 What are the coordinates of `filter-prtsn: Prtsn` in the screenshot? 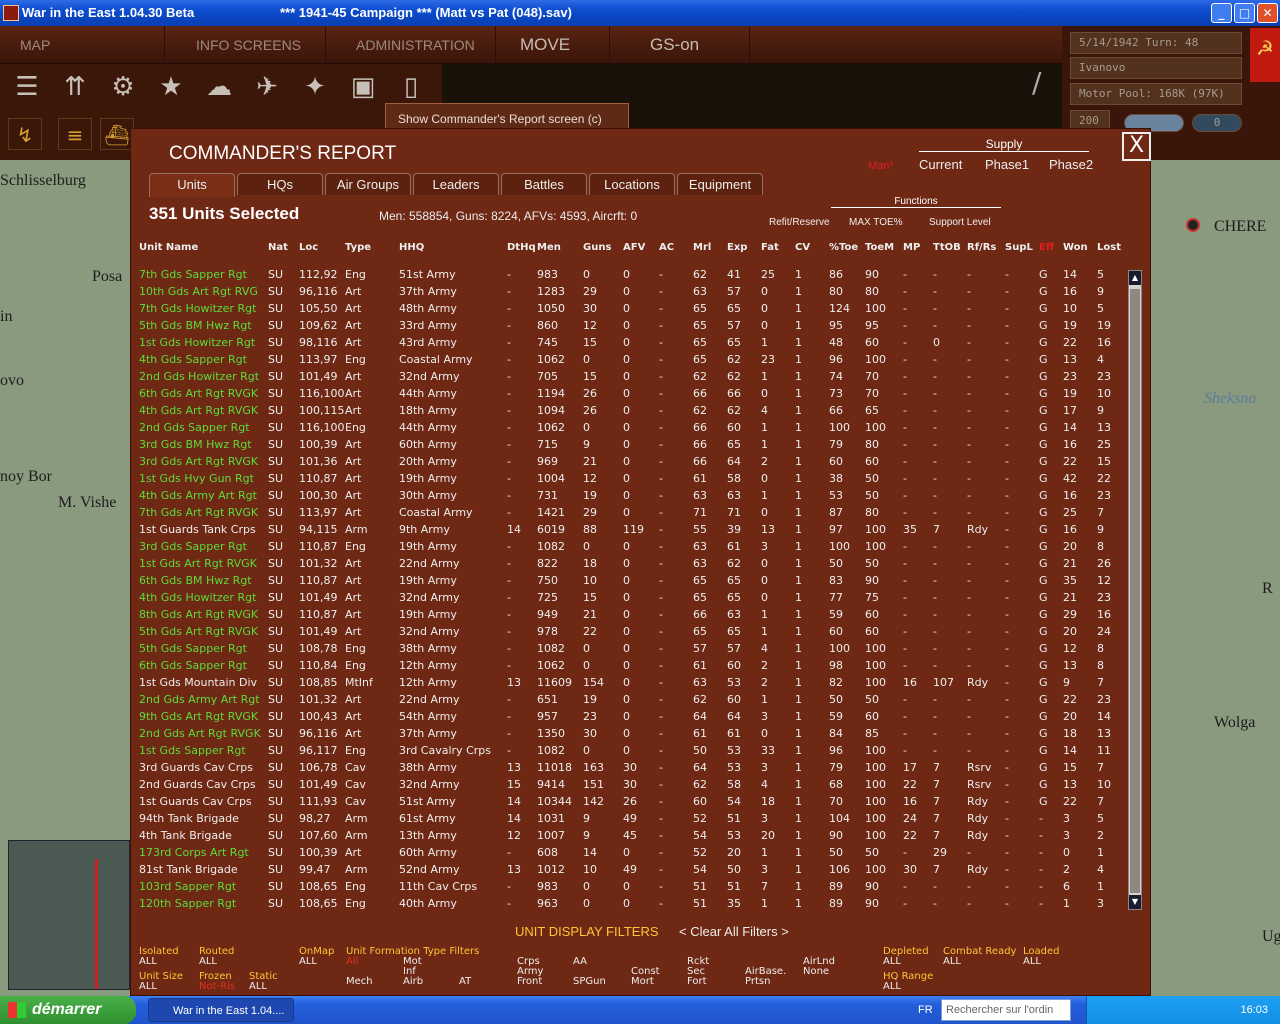 It's located at (757, 982).